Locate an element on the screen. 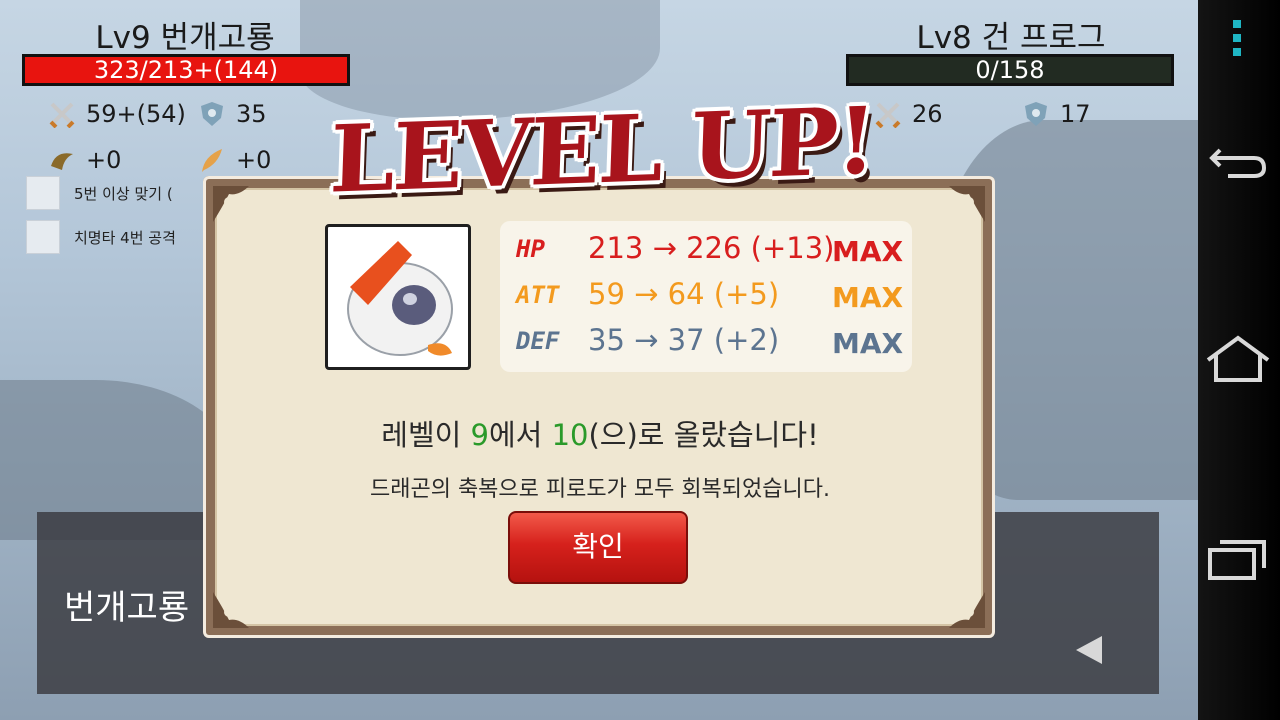 The height and width of the screenshot is (720, 1280). level-message-text: 레벨이 is located at coordinates (426, 435).